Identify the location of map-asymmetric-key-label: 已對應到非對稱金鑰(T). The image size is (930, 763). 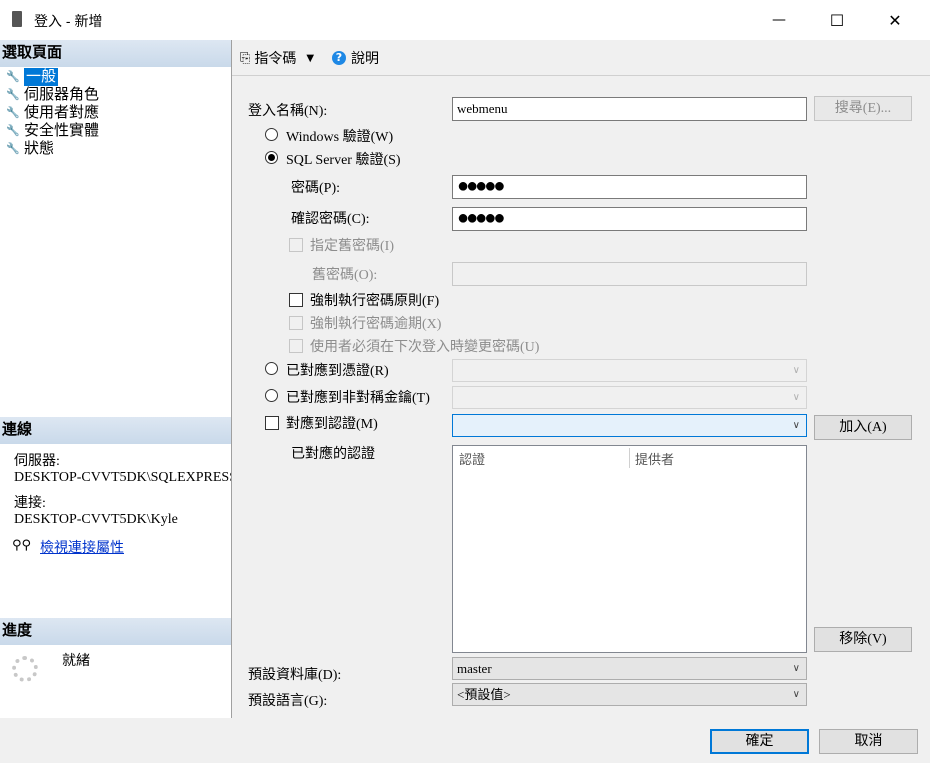
(358, 398).